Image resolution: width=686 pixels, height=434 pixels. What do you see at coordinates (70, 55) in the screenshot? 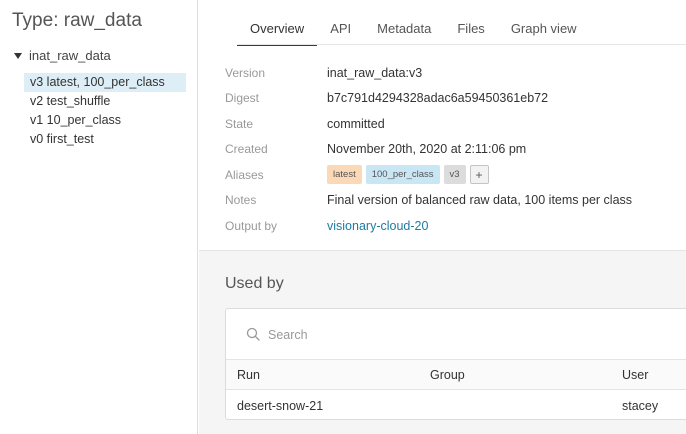
I see `collection-name: inat_raw_data` at bounding box center [70, 55].